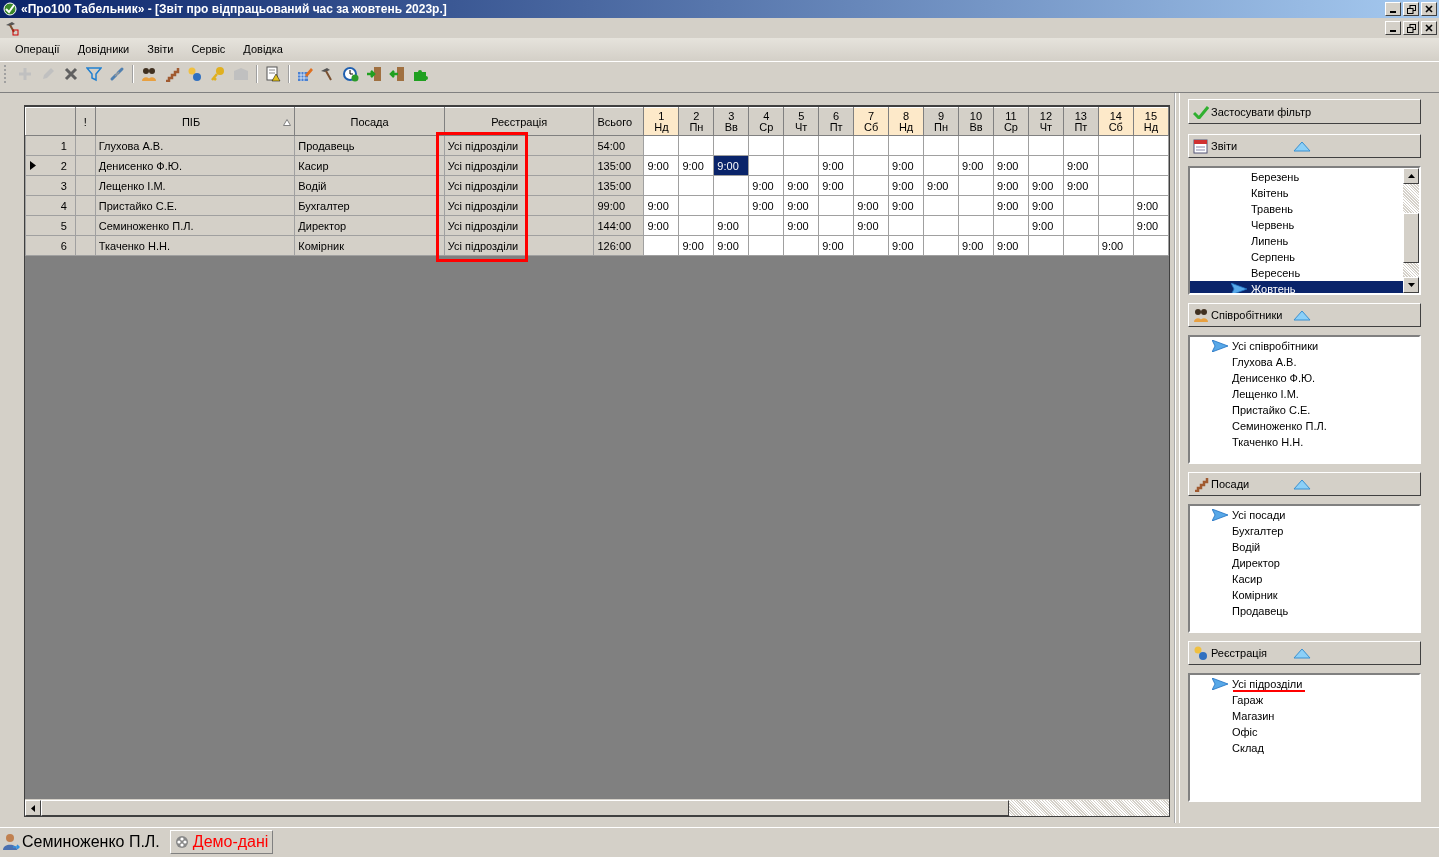 This screenshot has height=857, width=1439. I want to click on close-icon, so click(1429, 9).